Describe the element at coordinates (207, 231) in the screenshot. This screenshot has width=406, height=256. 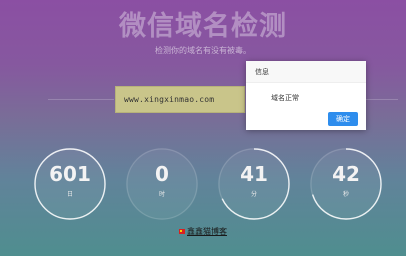
I see `blog-link-text: 鑫鑫猫博客` at that location.